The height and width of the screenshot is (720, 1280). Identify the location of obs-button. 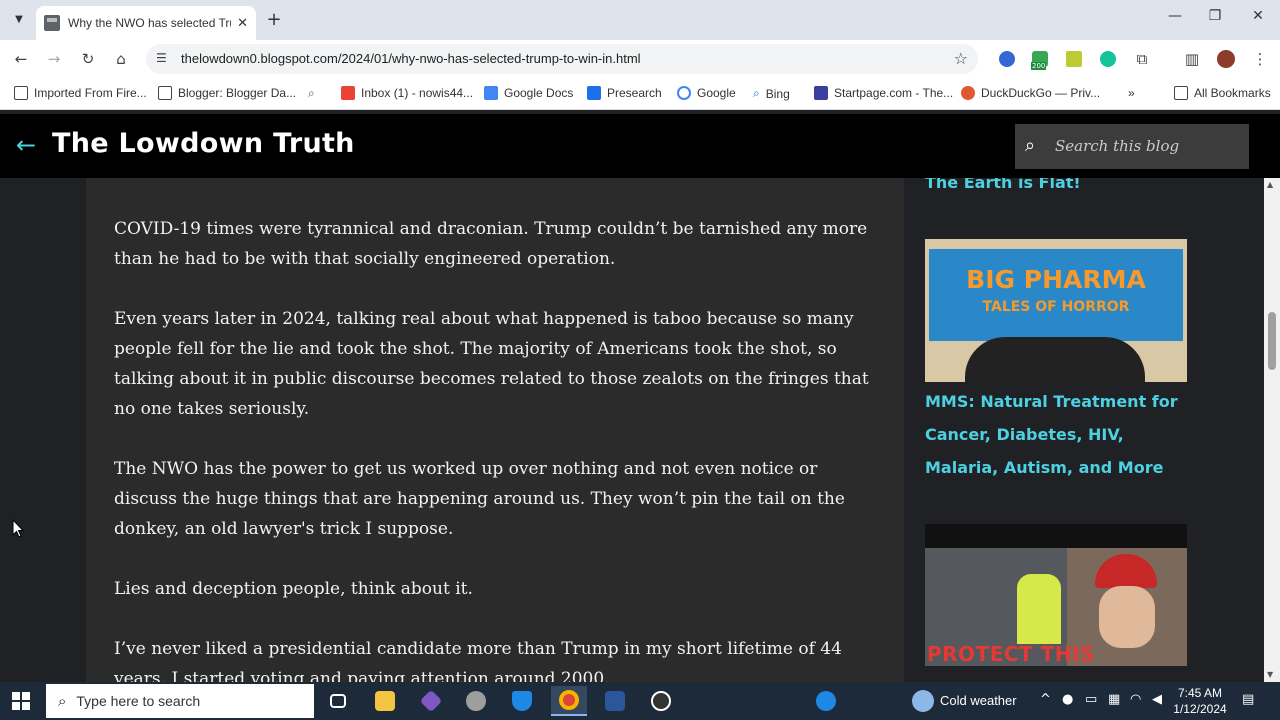
(661, 701).